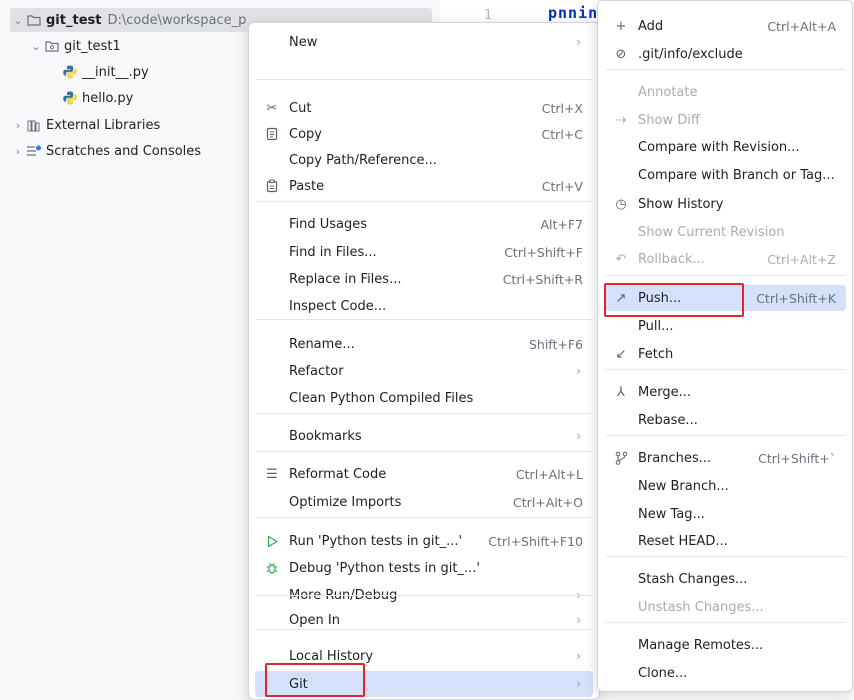  Describe the element at coordinates (621, 259) in the screenshot. I see `rollback-icon: ↶` at that location.